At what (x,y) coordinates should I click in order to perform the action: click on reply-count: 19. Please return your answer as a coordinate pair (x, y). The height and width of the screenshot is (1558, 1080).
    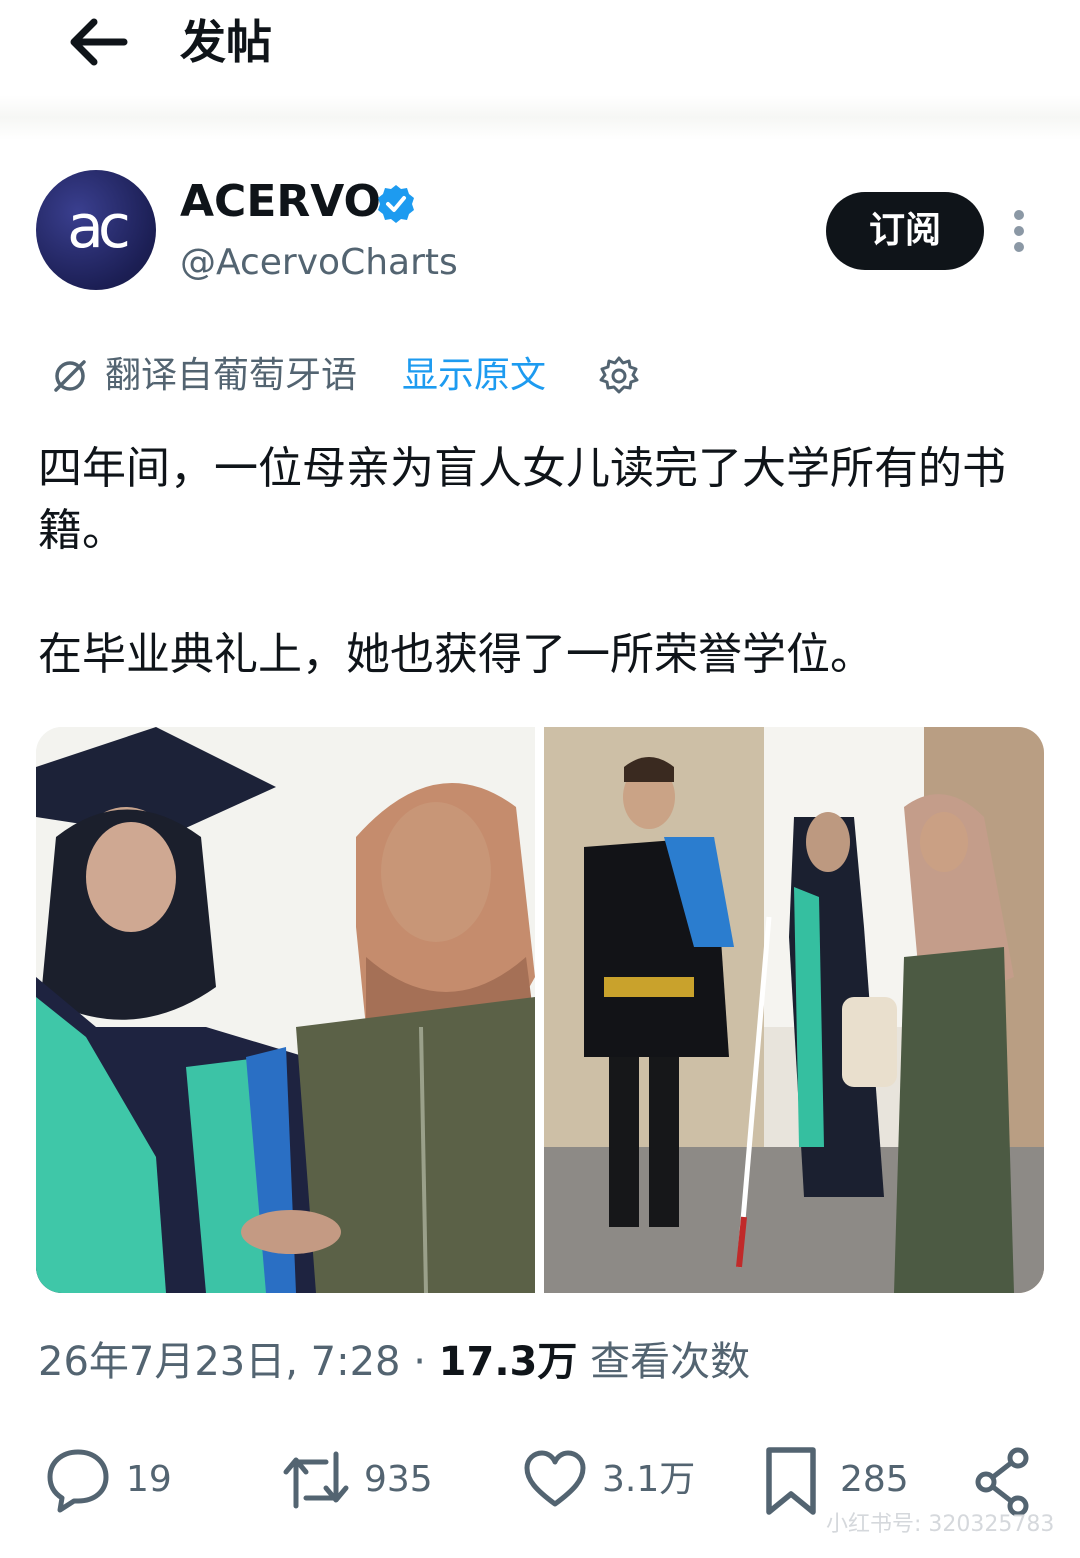
    Looking at the image, I should click on (149, 1479).